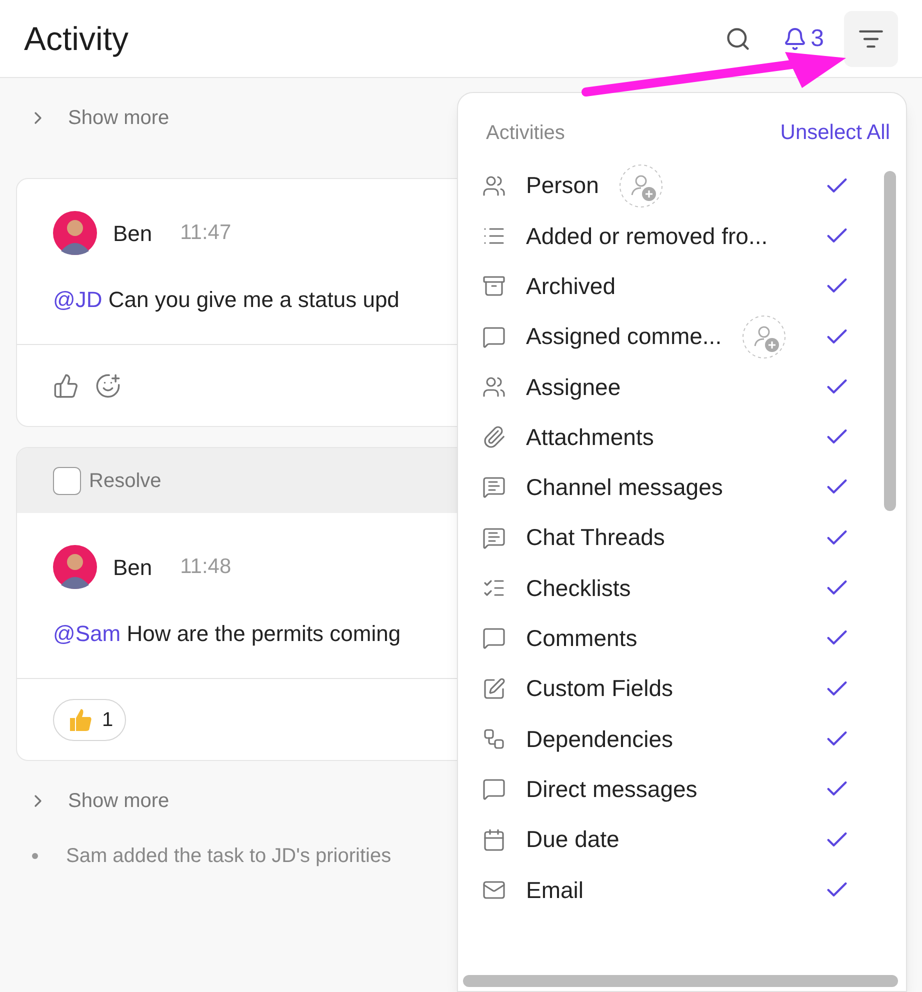 The width and height of the screenshot is (922, 992). I want to click on unselect-all-link: Unselect All, so click(835, 132).